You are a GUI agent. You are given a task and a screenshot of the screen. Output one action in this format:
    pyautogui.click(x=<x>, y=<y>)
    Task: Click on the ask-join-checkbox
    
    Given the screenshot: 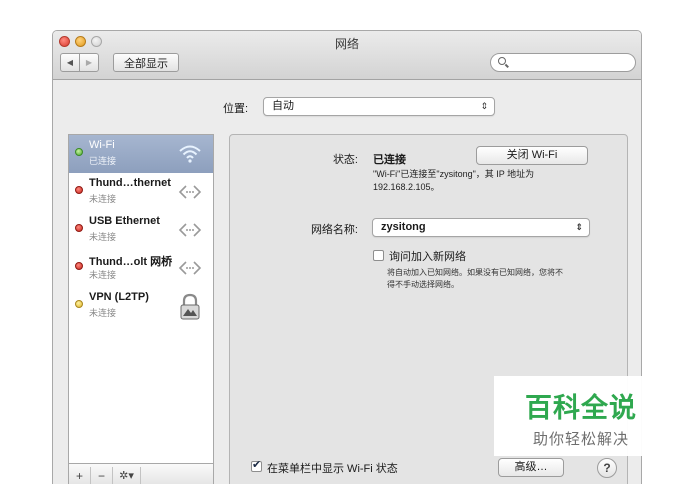 What is the action you would take?
    pyautogui.click(x=378, y=255)
    